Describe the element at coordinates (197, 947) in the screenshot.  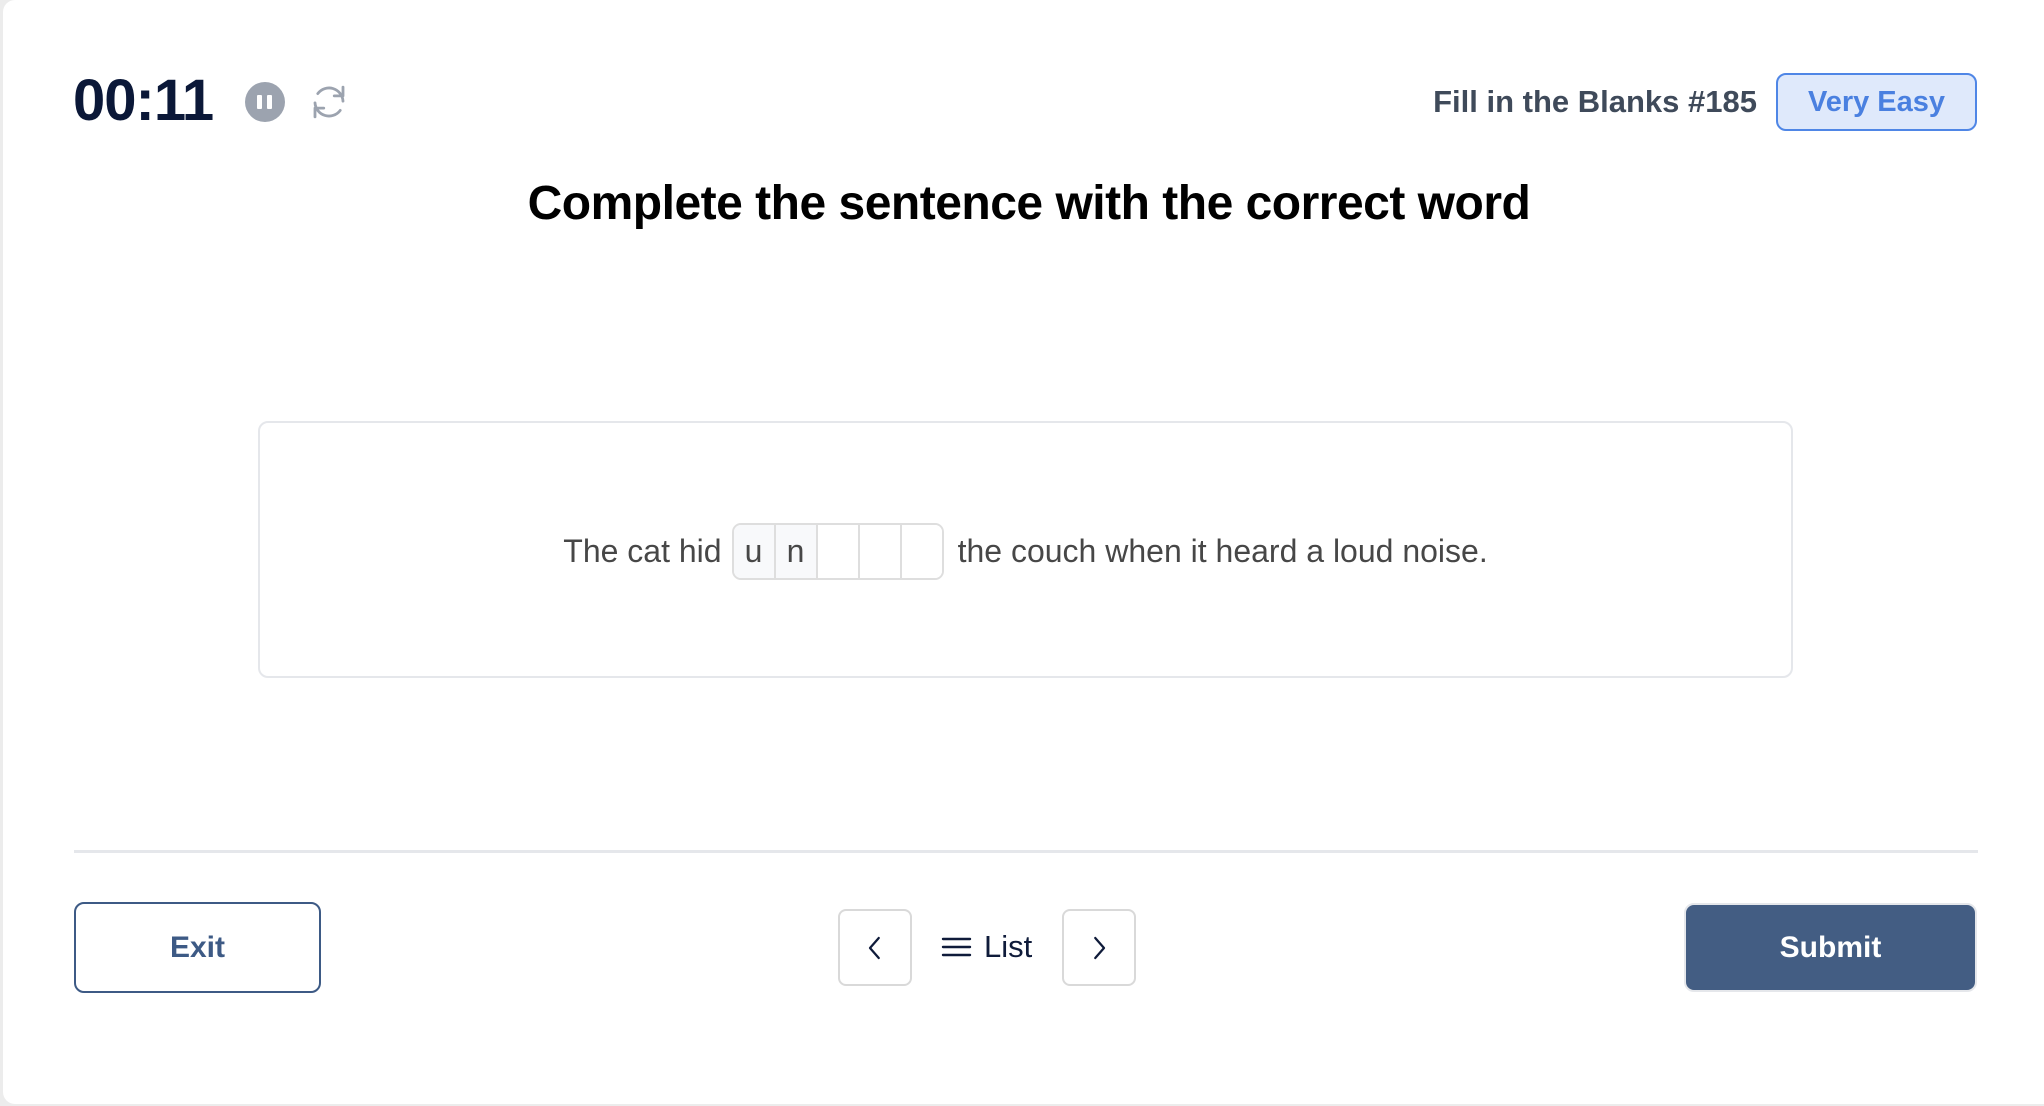
I see `exit-button: Exit` at that location.